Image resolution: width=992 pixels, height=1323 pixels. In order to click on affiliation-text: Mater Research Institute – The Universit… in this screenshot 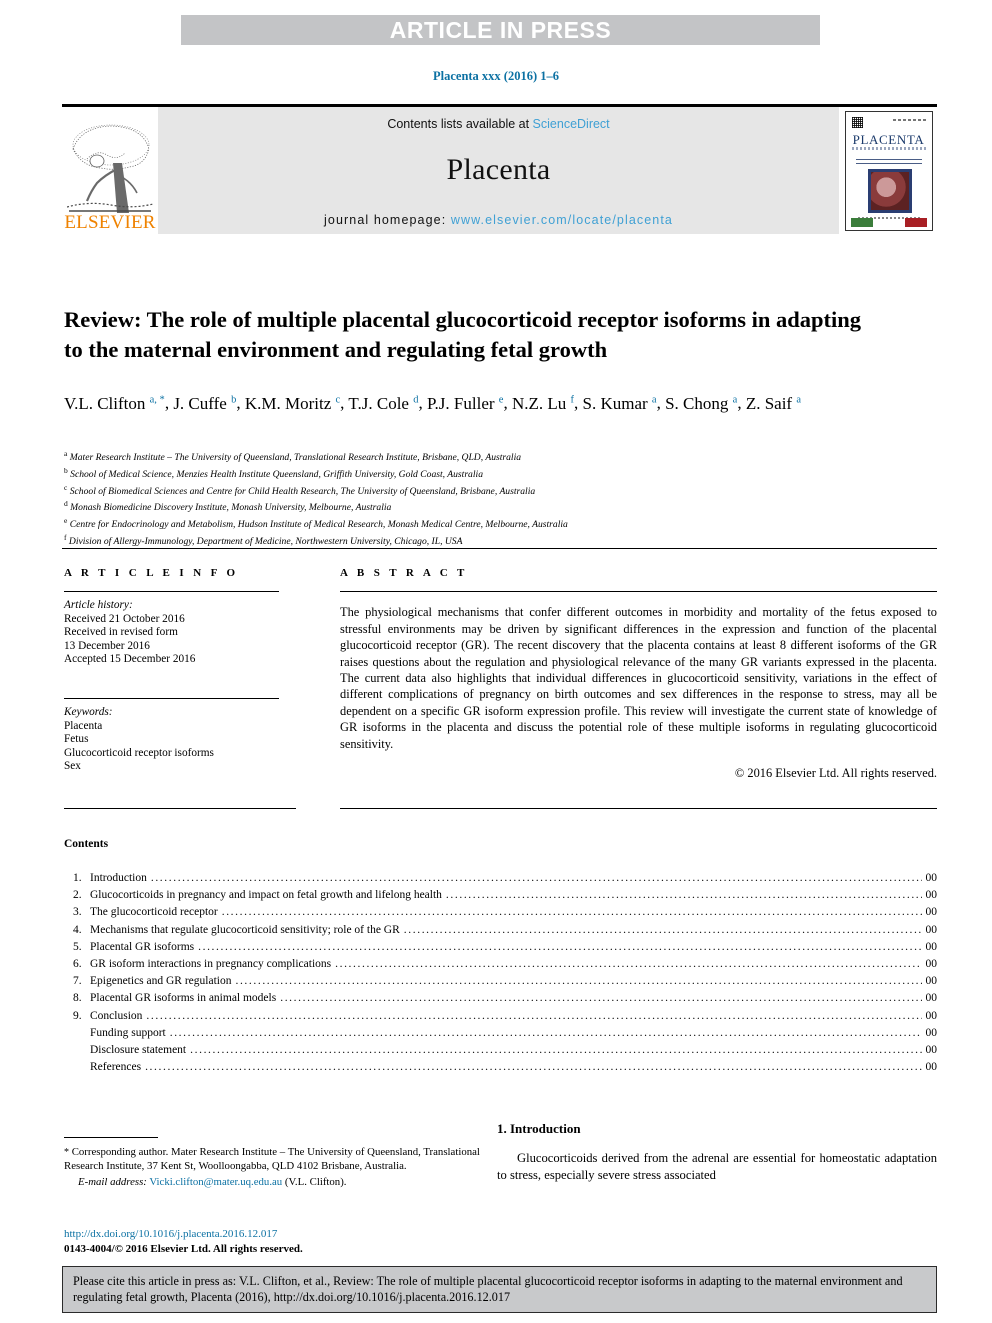, I will do `click(295, 458)`.